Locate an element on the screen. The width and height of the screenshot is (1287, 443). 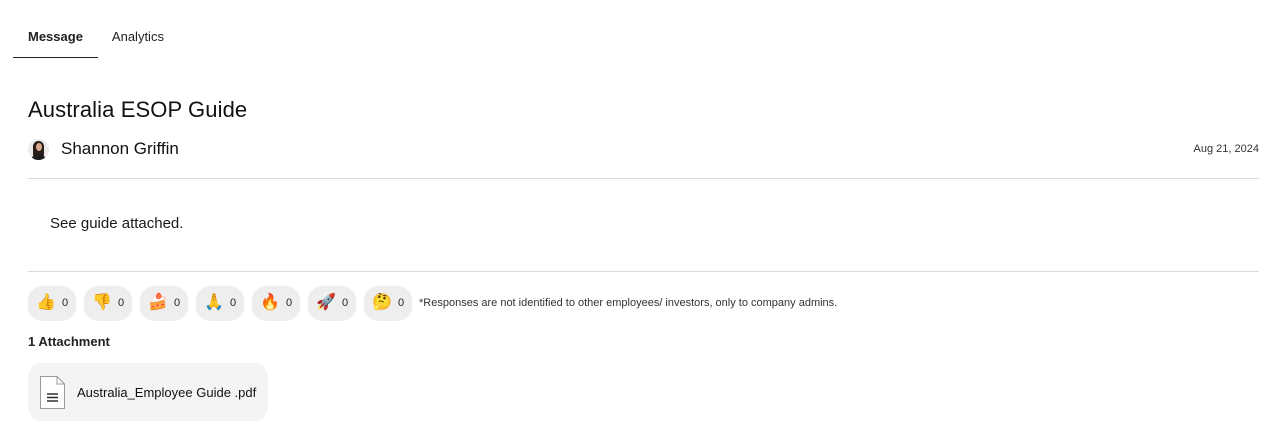
reaction-rocket-button: 🚀 0 is located at coordinates (332, 303).